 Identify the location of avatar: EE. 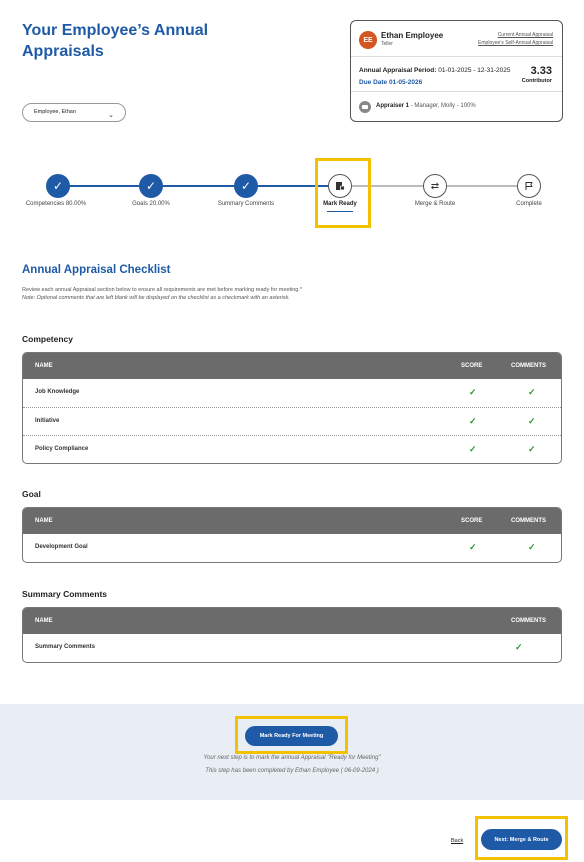
(368, 40).